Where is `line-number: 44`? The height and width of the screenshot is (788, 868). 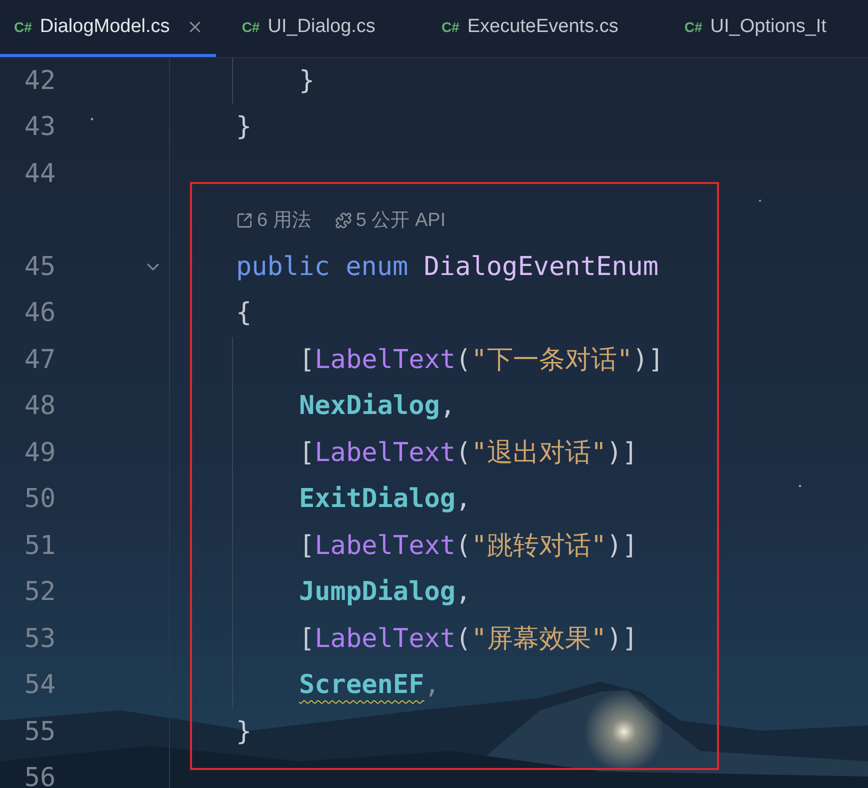
line-number: 44 is located at coordinates (39, 174).